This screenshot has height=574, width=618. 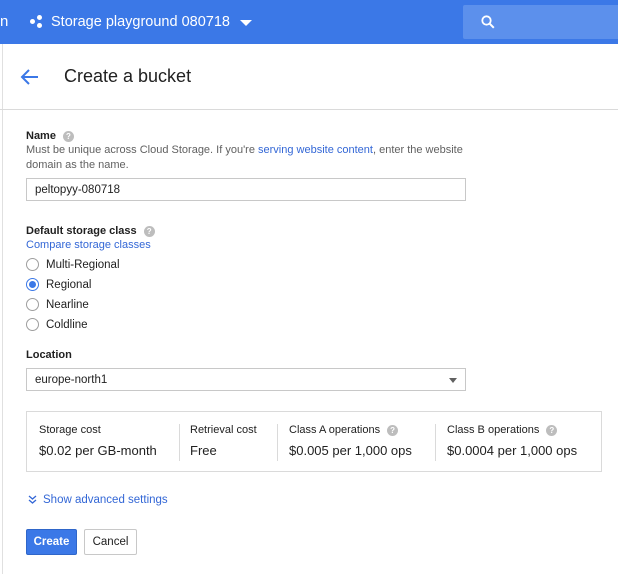 I want to click on left-divider, so click(x=2, y=309).